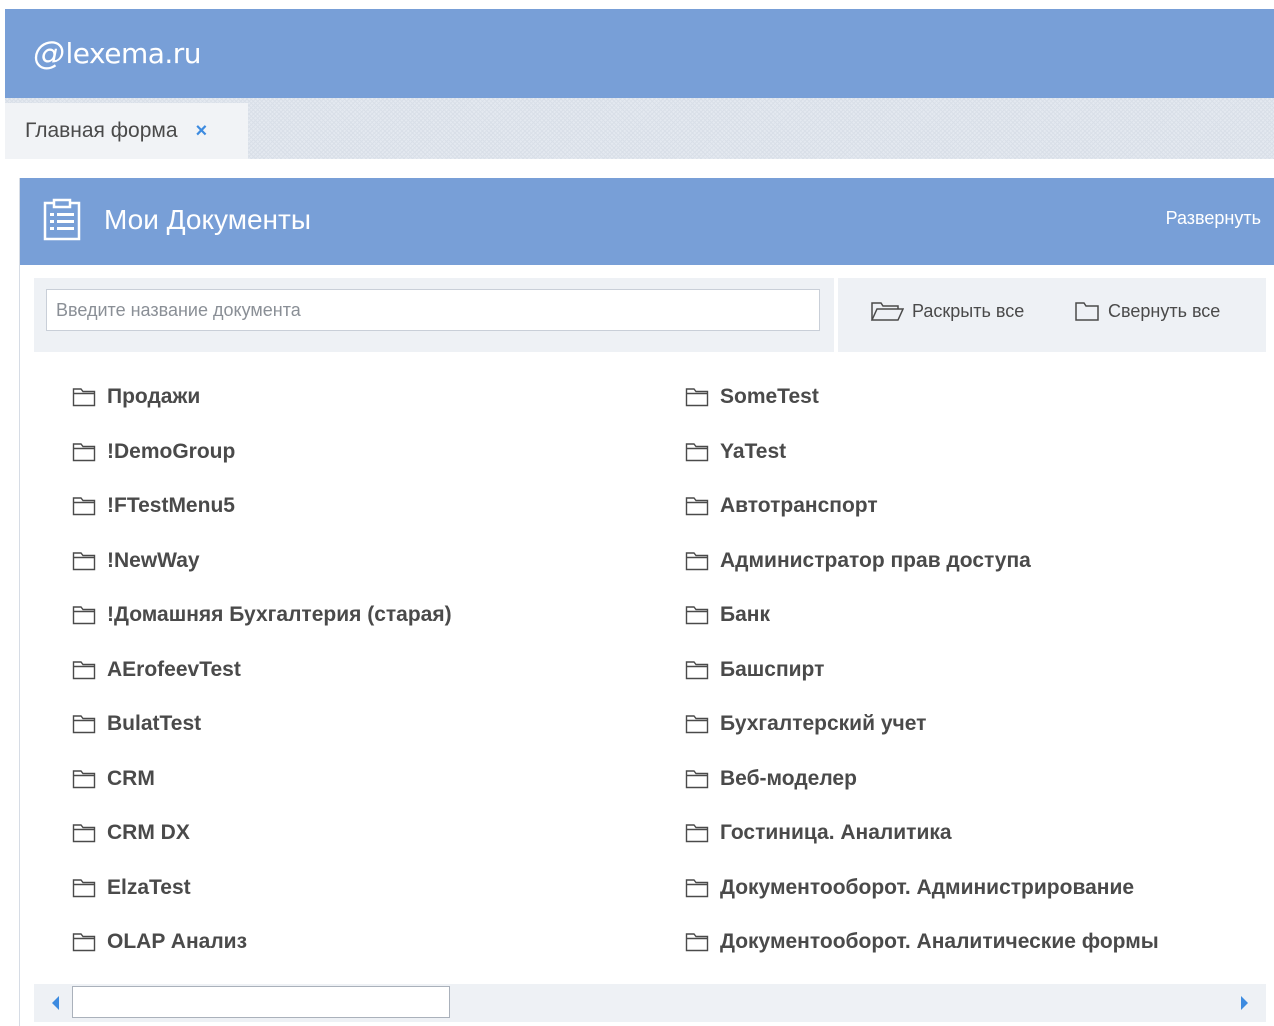  What do you see at coordinates (202, 131) in the screenshot?
I see `tab-close-icon: ×` at bounding box center [202, 131].